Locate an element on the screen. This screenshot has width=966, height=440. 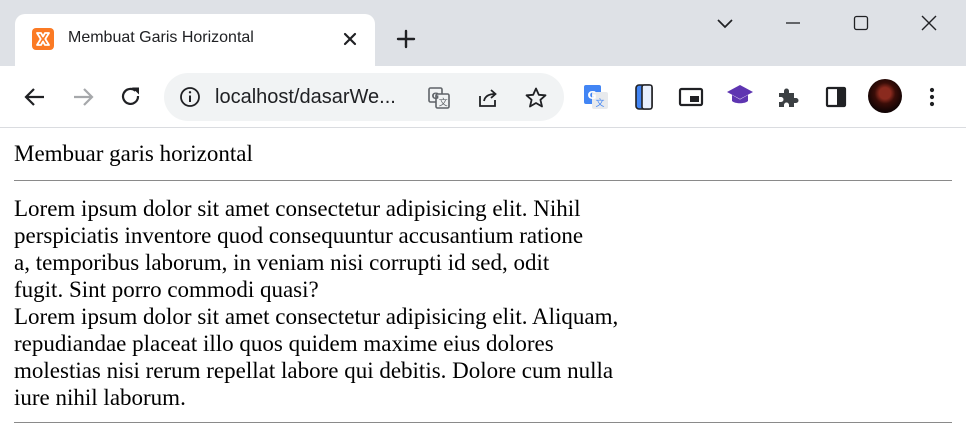
picture-in-picture-icon is located at coordinates (691, 97).